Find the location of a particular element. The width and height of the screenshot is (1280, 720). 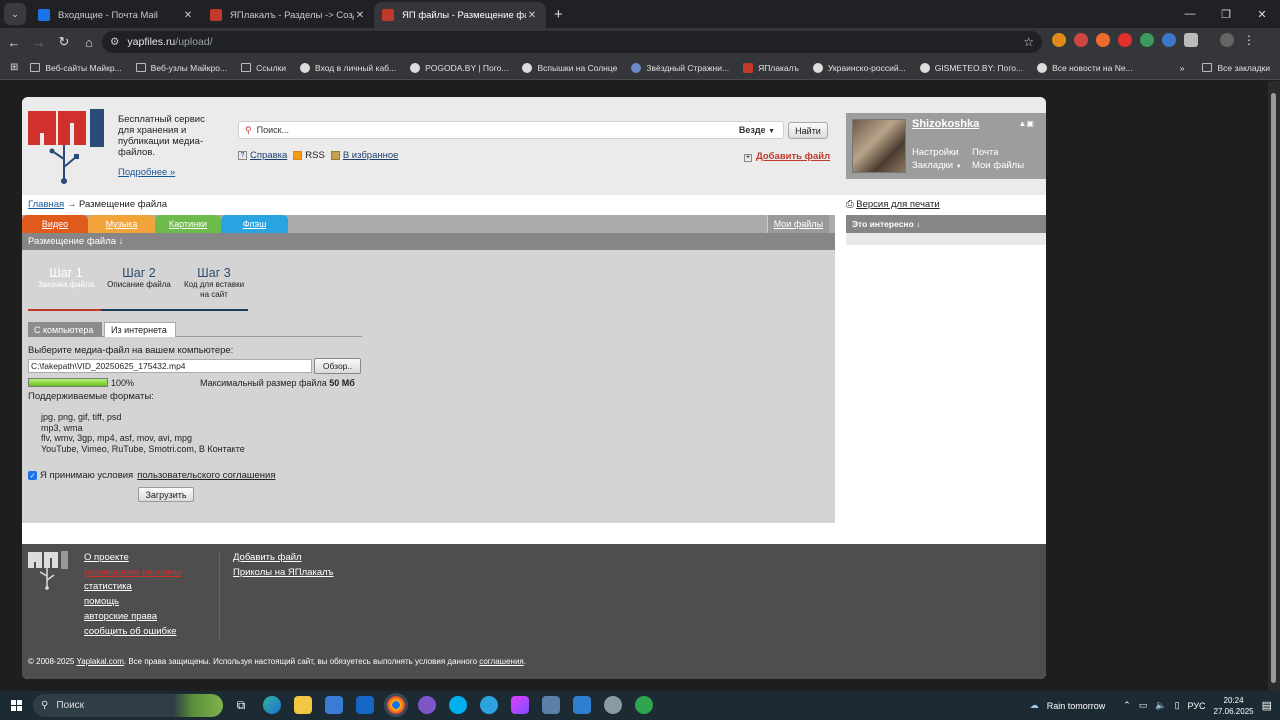

scrollbar-thumb is located at coordinates (1273, 388).